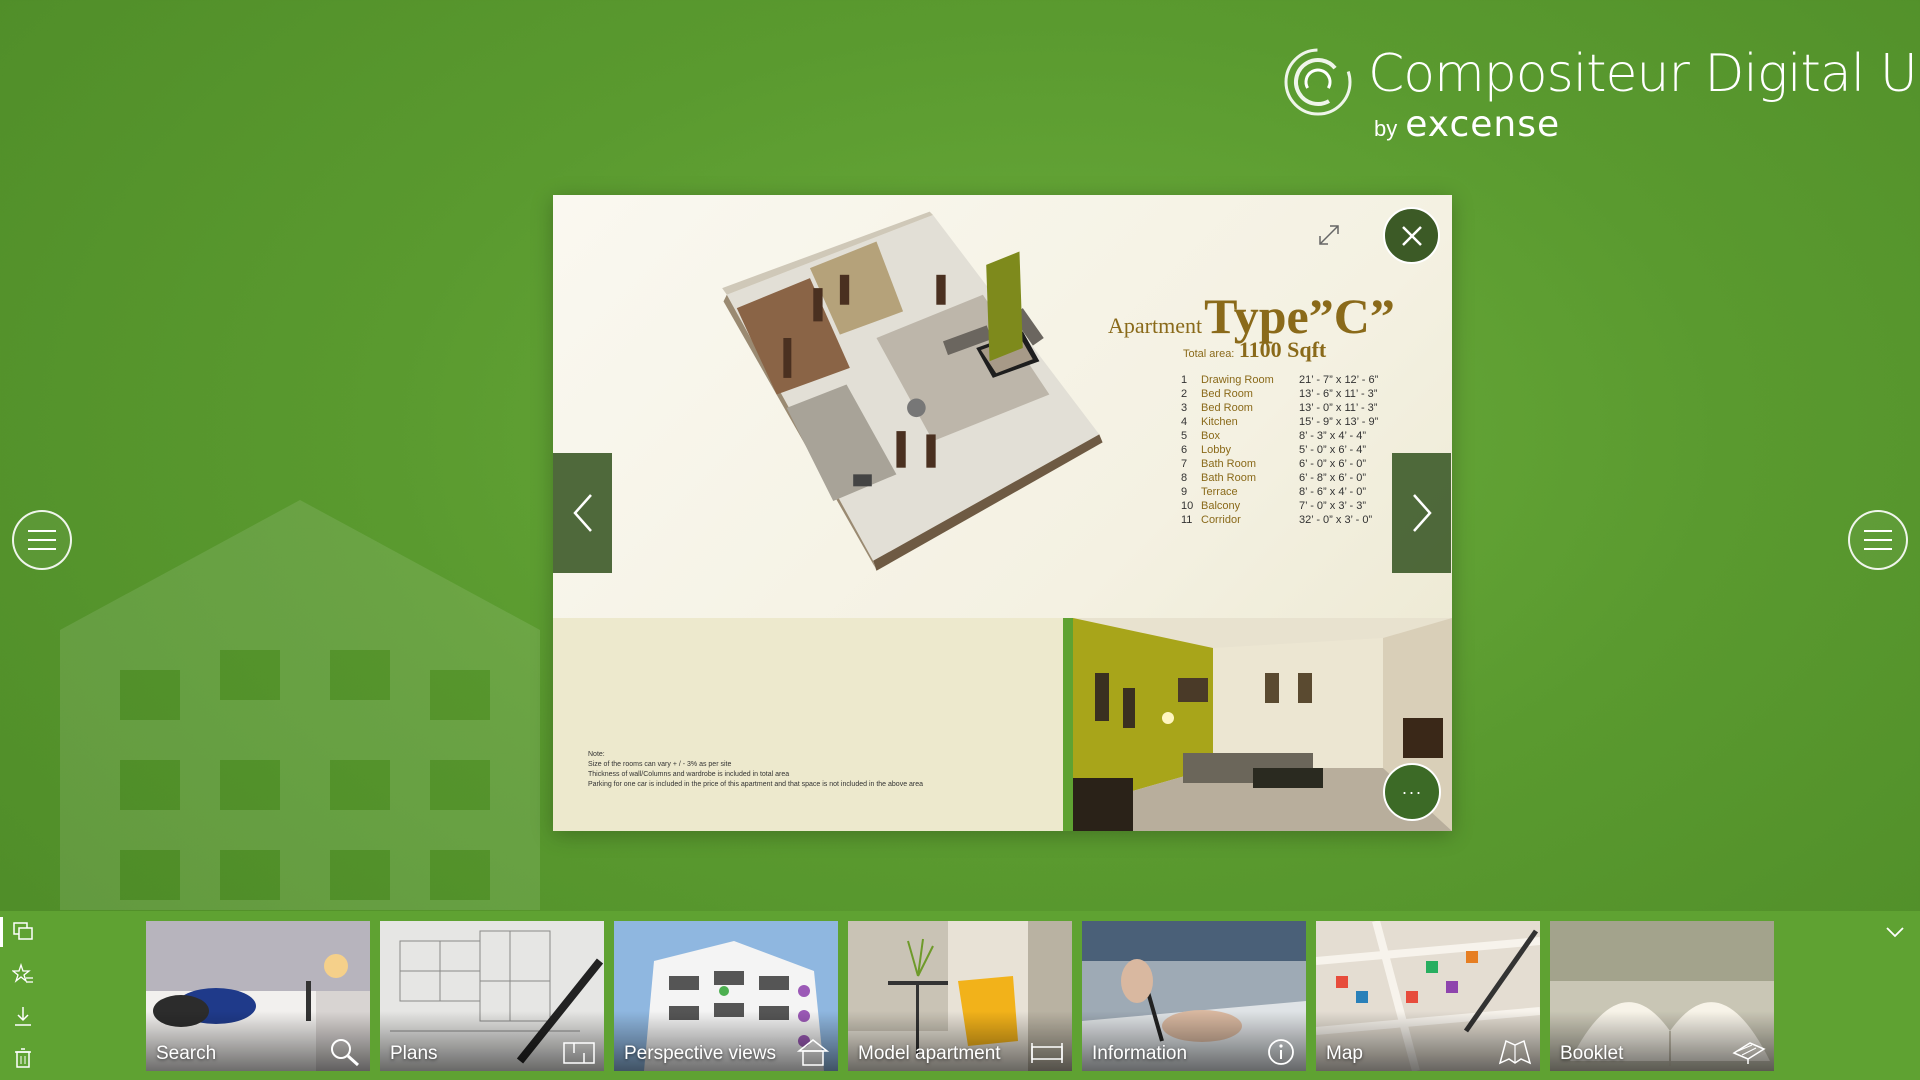  Describe the element at coordinates (1274, 436) in the screenshot. I see `room-row: 5 Box 8’ - 3” x 4’ - 4”` at that location.